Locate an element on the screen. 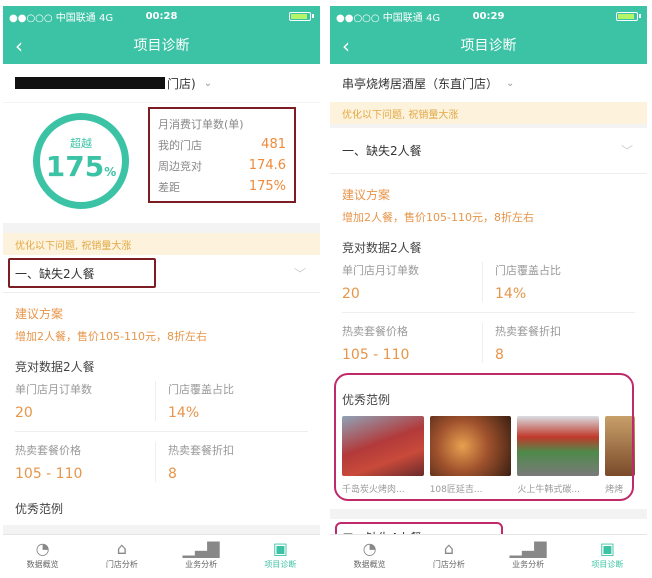  excellent-examples-title: 优秀范例 is located at coordinates (39, 509).